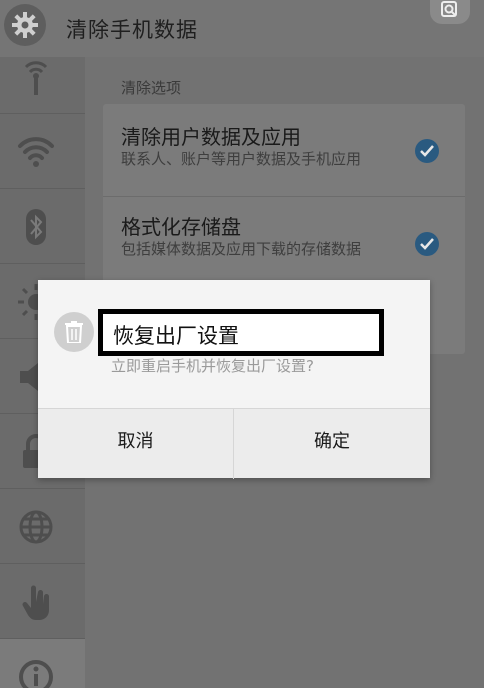  What do you see at coordinates (42, 663) in the screenshot?
I see `info-icon` at bounding box center [42, 663].